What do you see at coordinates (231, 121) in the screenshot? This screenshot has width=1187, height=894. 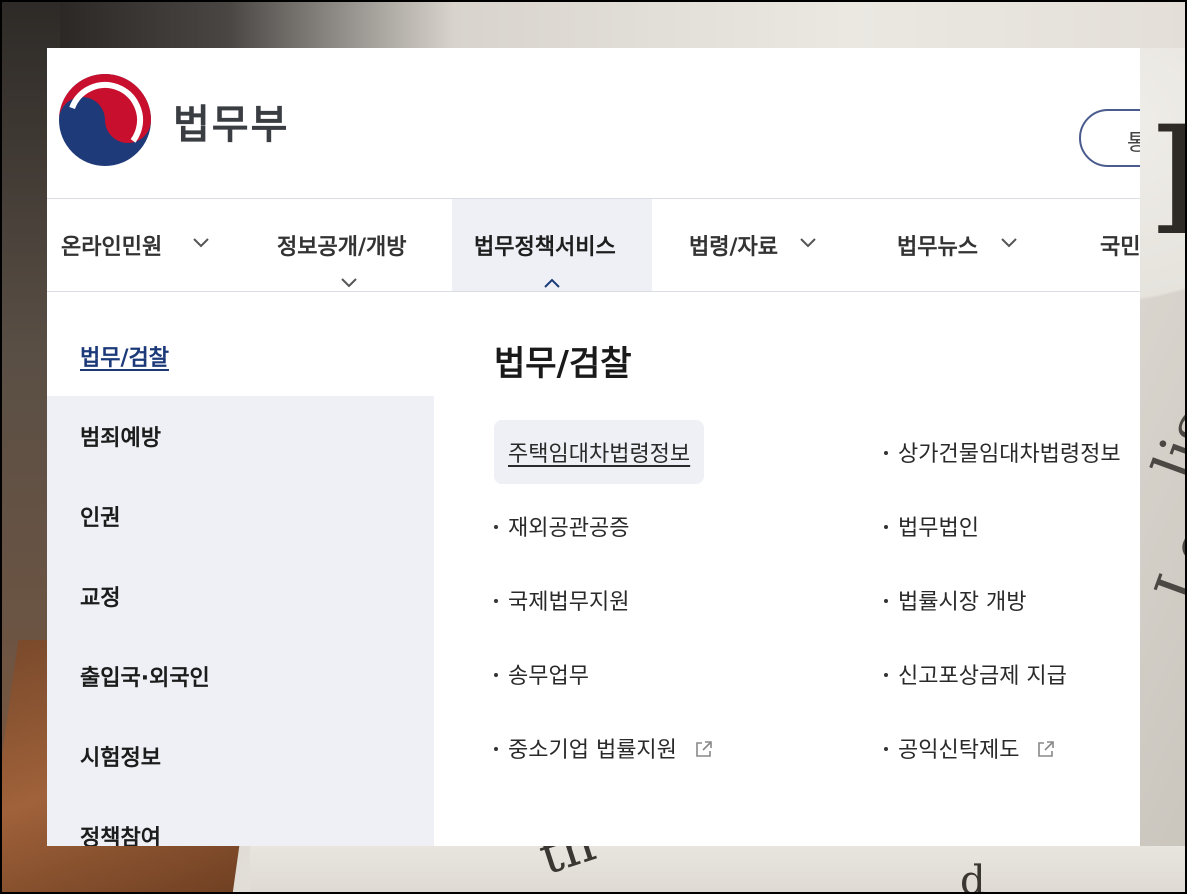 I see `site-logo-text: 법무부` at bounding box center [231, 121].